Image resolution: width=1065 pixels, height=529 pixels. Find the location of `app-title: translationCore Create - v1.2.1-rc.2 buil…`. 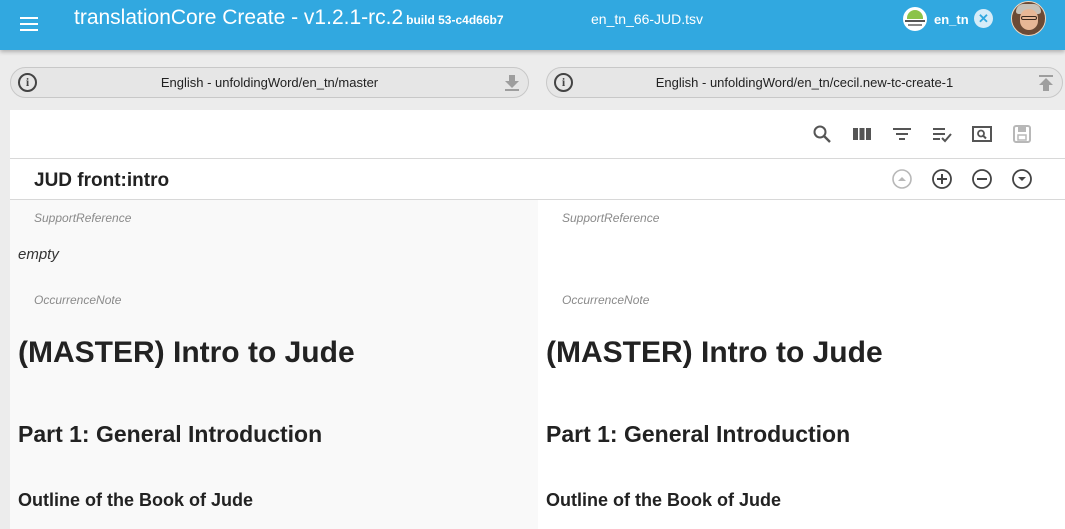

app-title: translationCore Create - v1.2.1-rc.2 buil… is located at coordinates (289, 18).